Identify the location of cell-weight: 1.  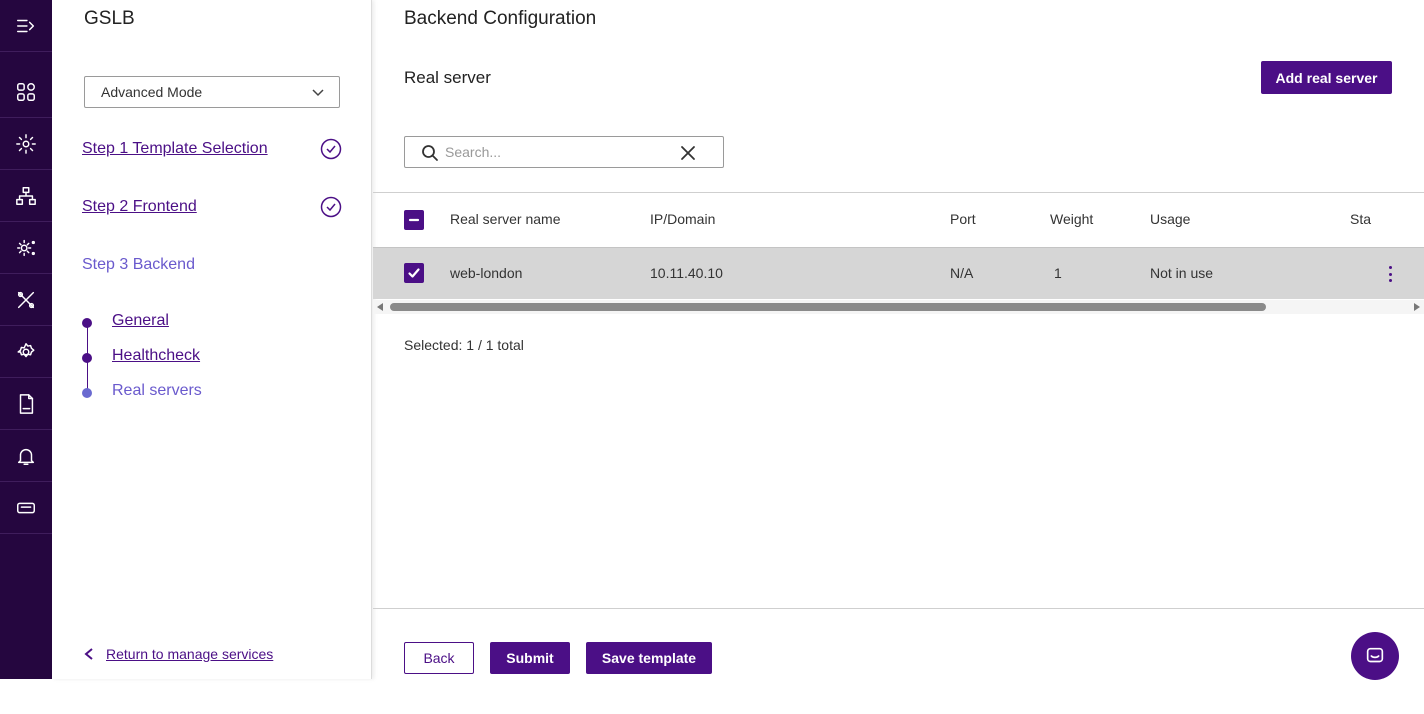
(1058, 273).